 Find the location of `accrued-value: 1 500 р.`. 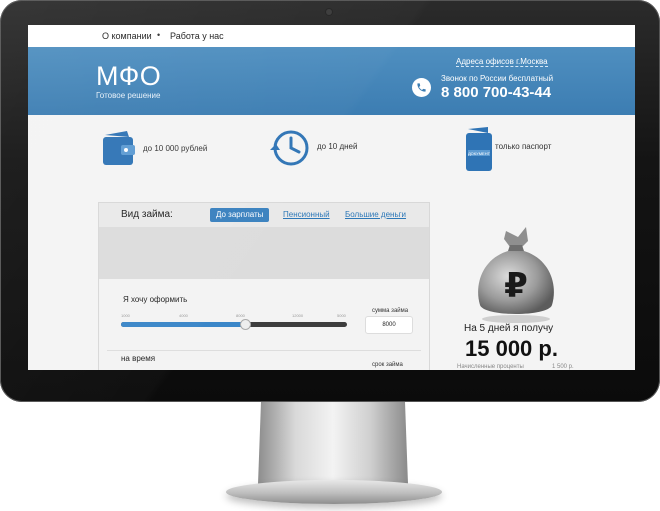

accrued-value: 1 500 р. is located at coordinates (563, 367).